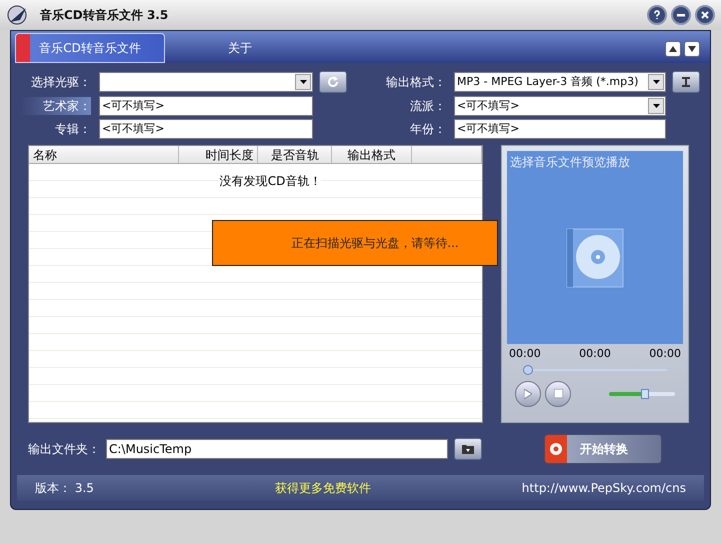  I want to click on tab: 关于, so click(240, 48).